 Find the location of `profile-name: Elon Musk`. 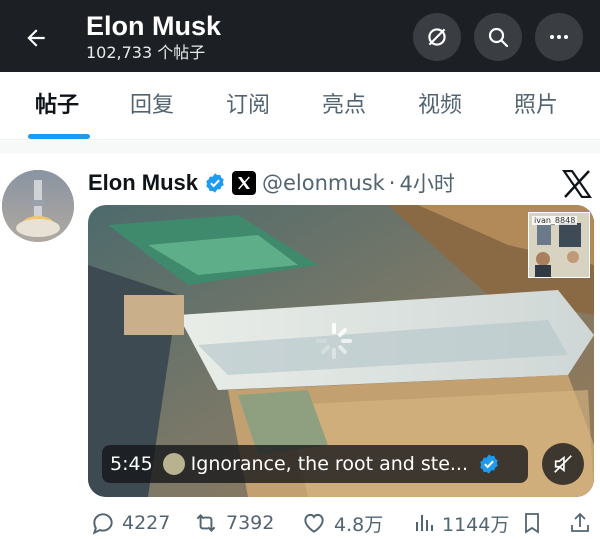

profile-name: Elon Musk is located at coordinates (154, 26).